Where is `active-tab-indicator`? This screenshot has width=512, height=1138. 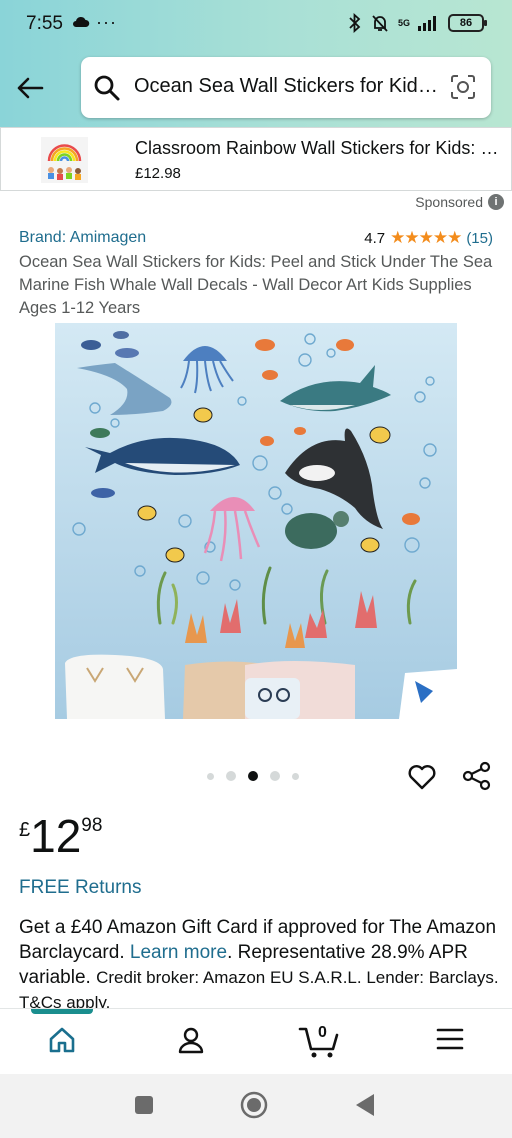 active-tab-indicator is located at coordinates (62, 1011).